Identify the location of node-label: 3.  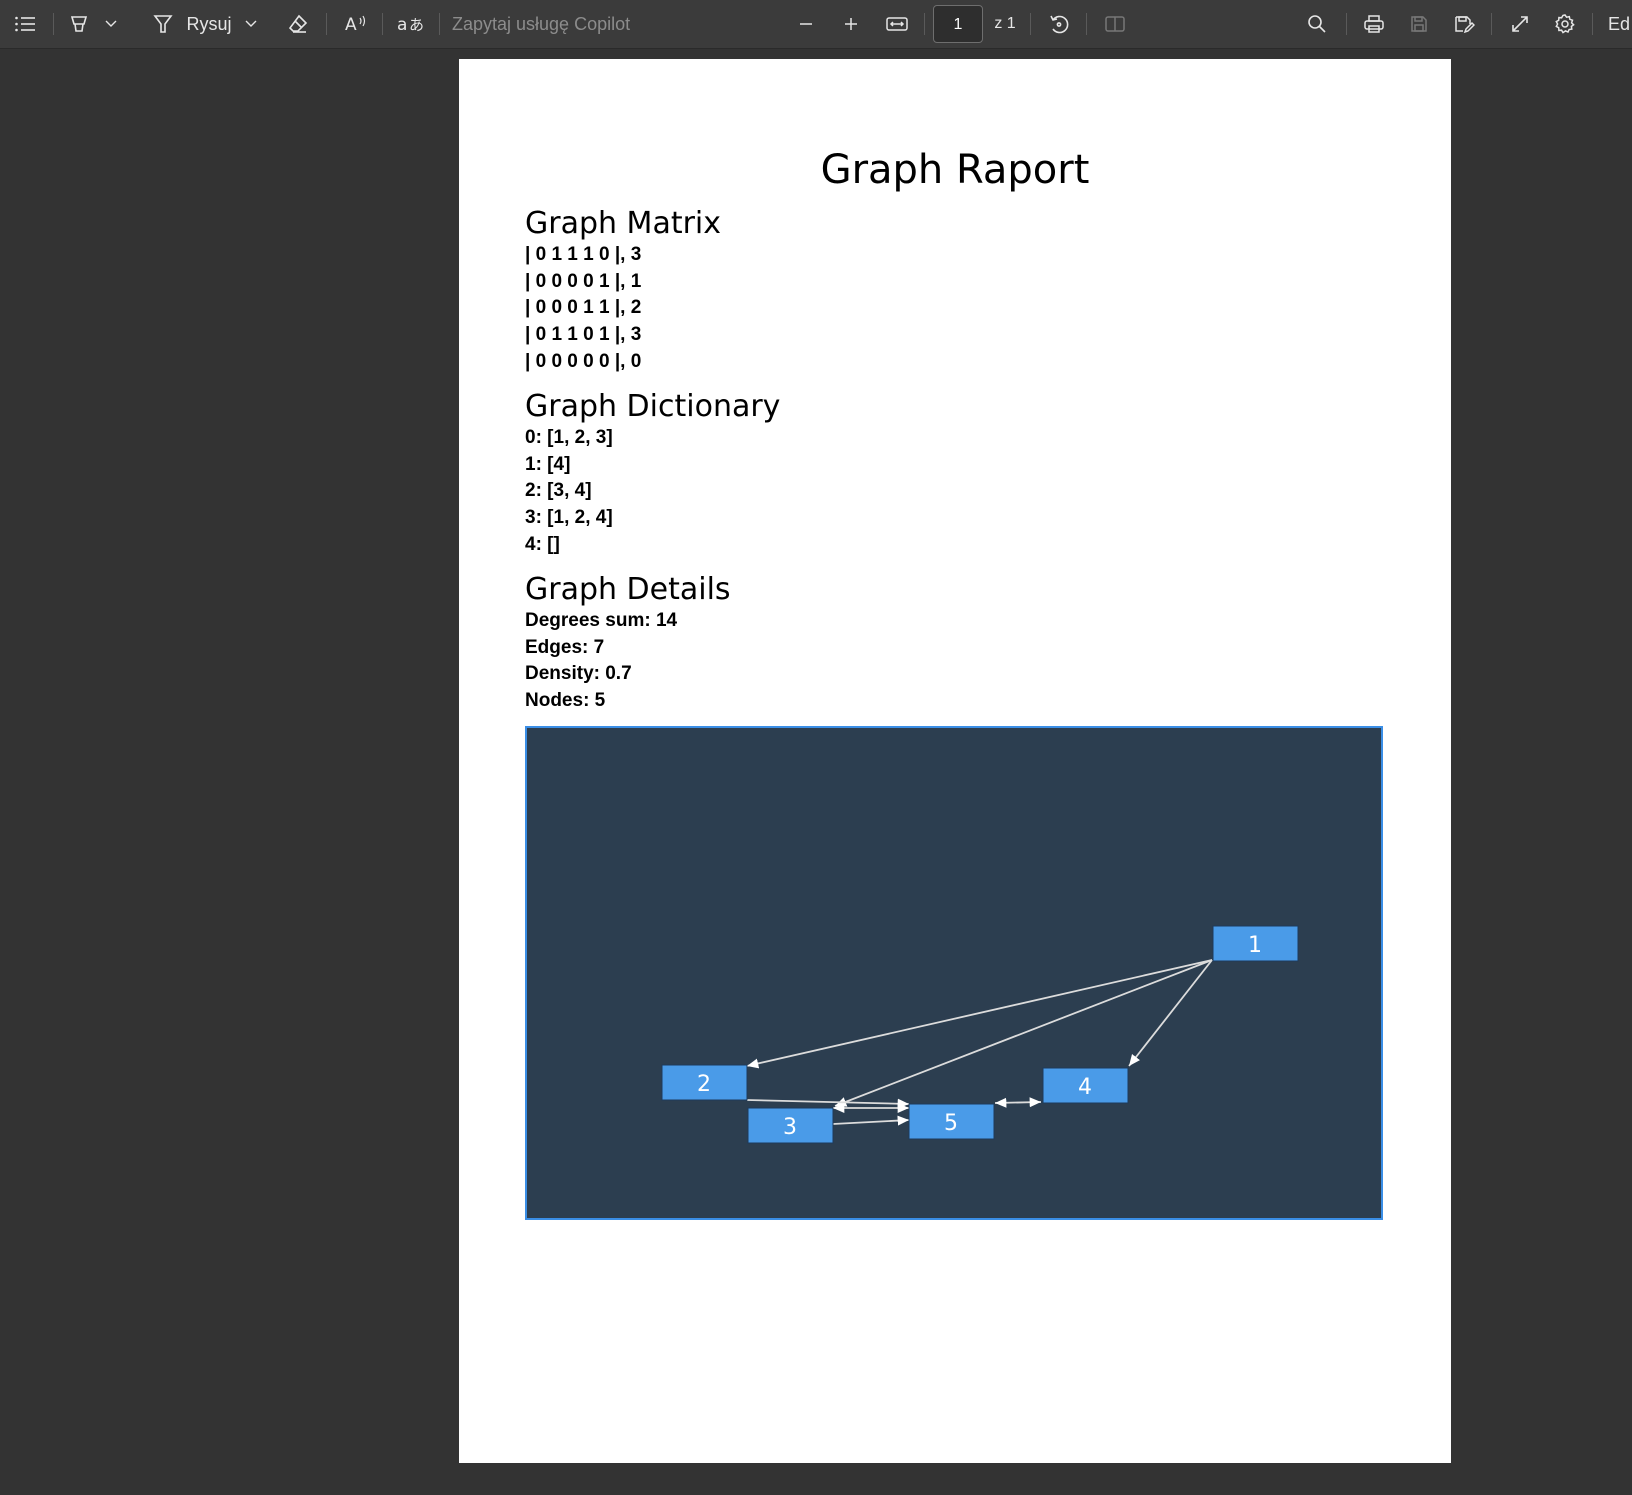
(790, 1127).